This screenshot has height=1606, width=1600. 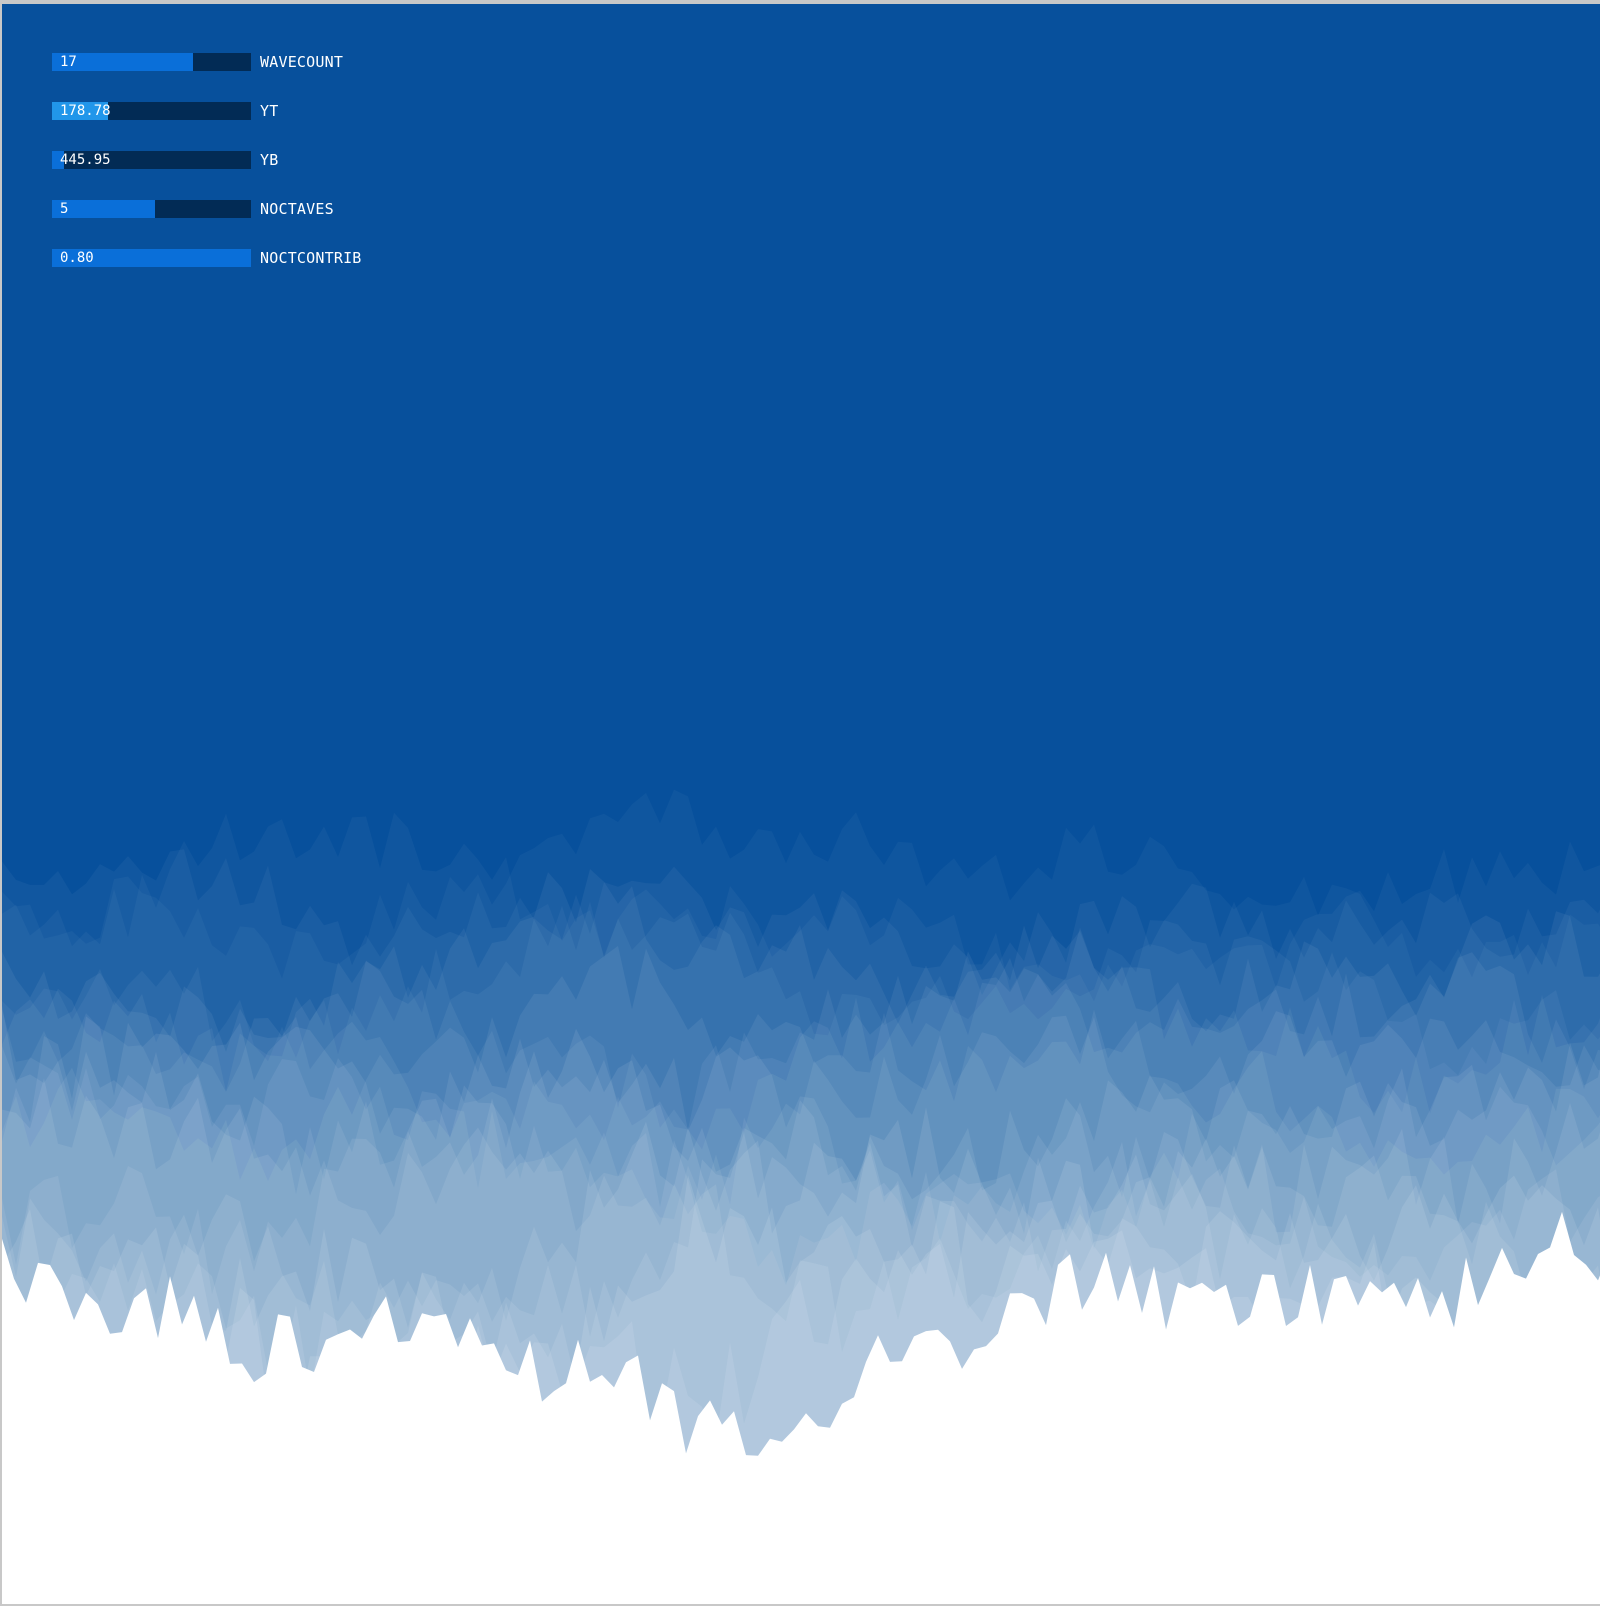 What do you see at coordinates (252, 62) in the screenshot?
I see `slider-row-wavecount: 17 WAVECOUNT` at bounding box center [252, 62].